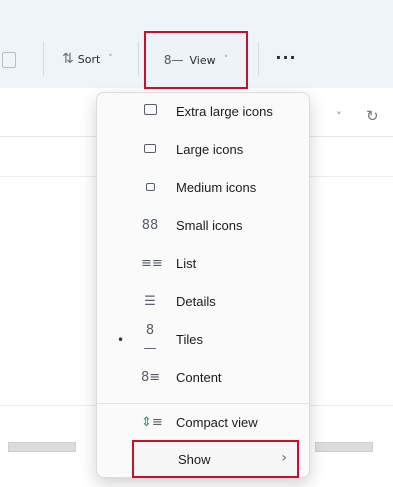  Describe the element at coordinates (203, 422) in the screenshot. I see `menu-item-compact-view: ⇕≡ Compact view` at that location.